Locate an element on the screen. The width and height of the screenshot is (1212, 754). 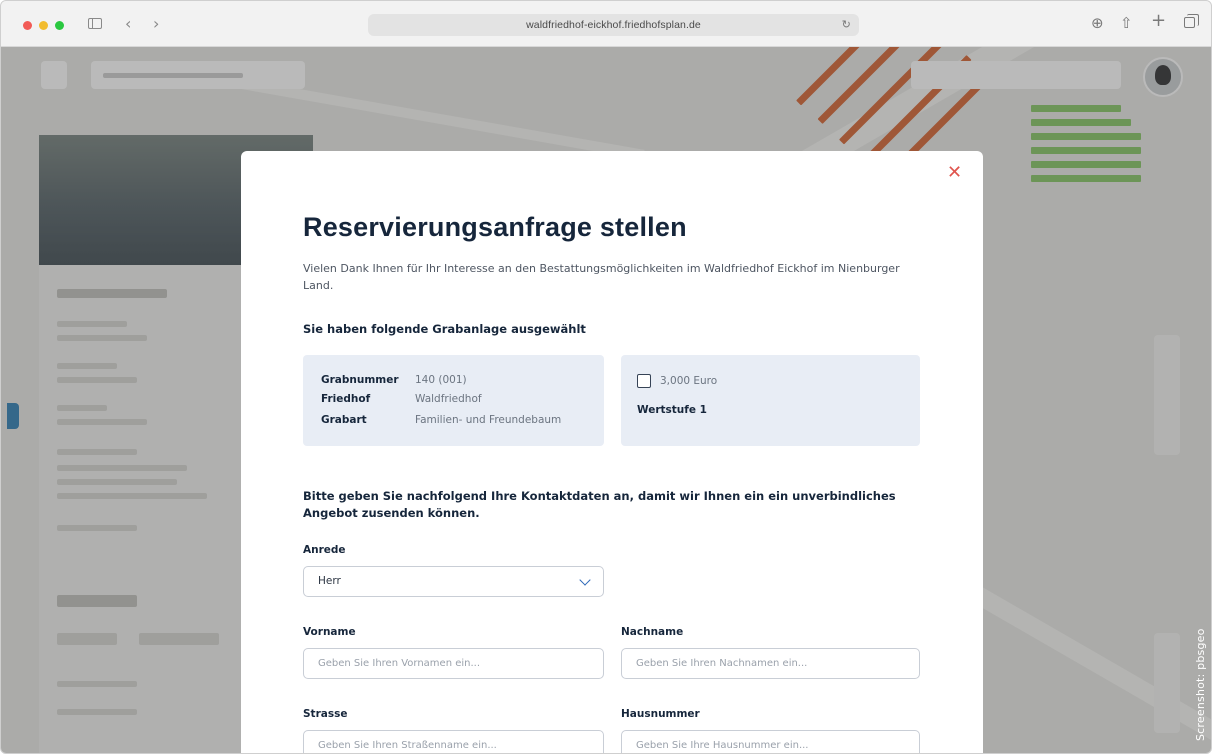
new-tab-icon: + is located at coordinates (1158, 21).